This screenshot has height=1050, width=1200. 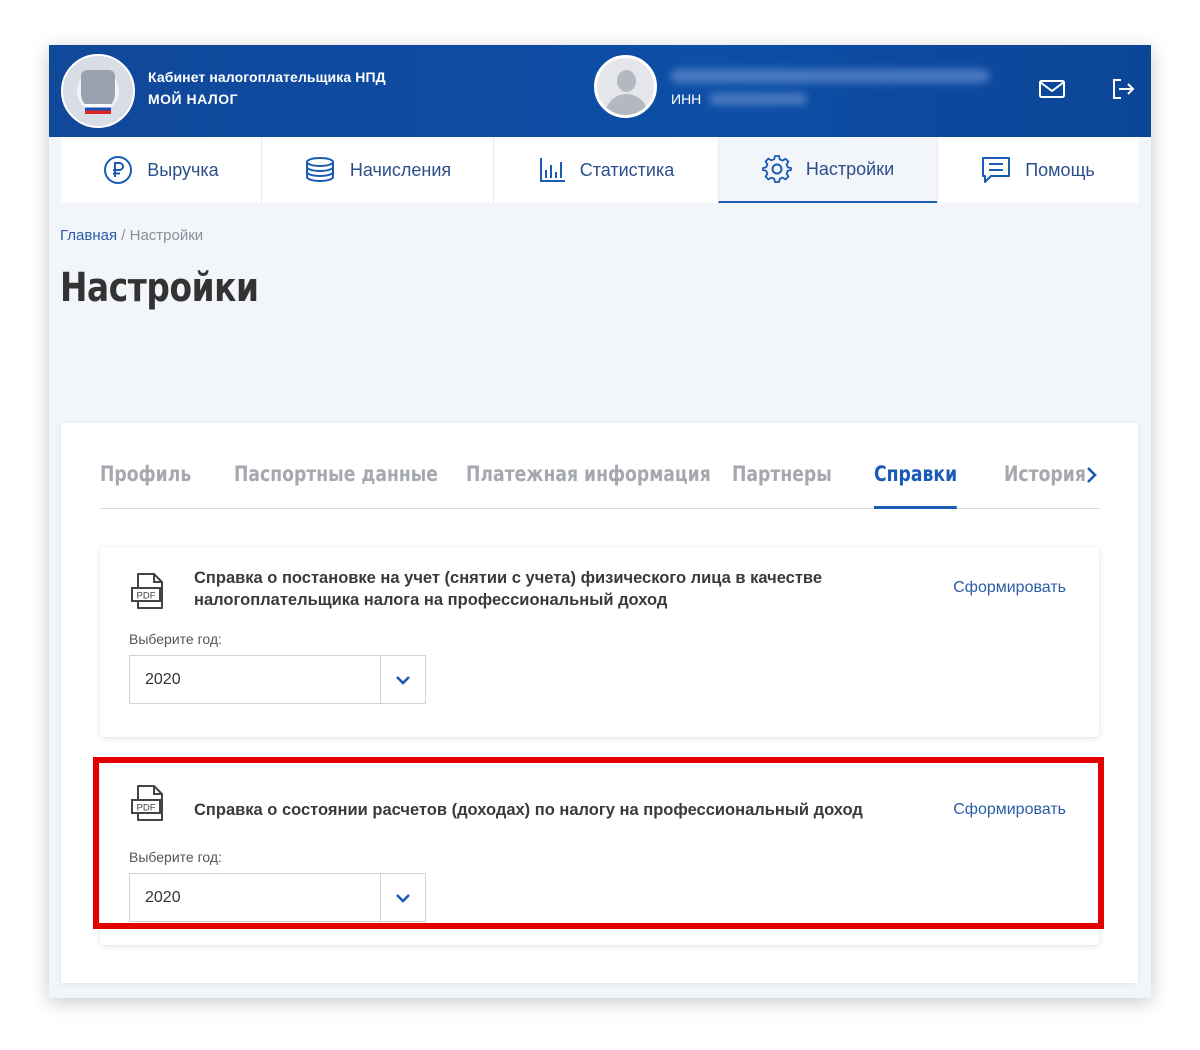 I want to click on avatar-head-icon, so click(x=626, y=81).